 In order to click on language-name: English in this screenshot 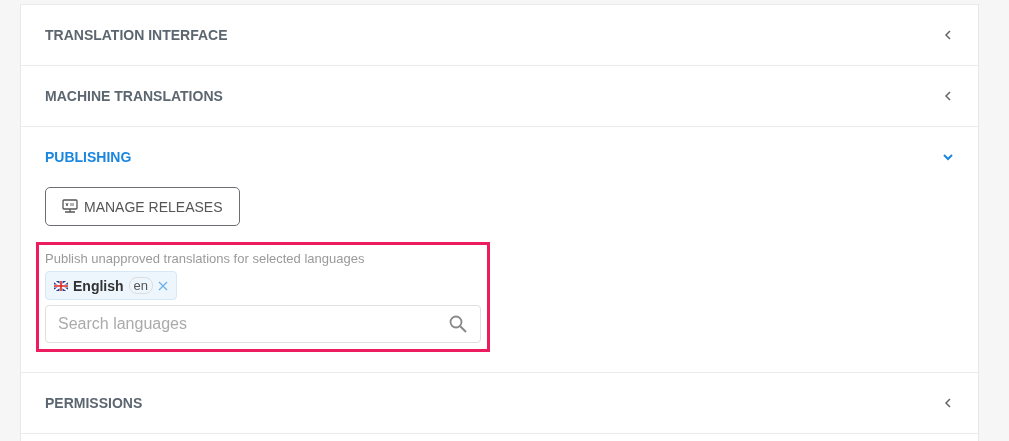, I will do `click(98, 285)`.